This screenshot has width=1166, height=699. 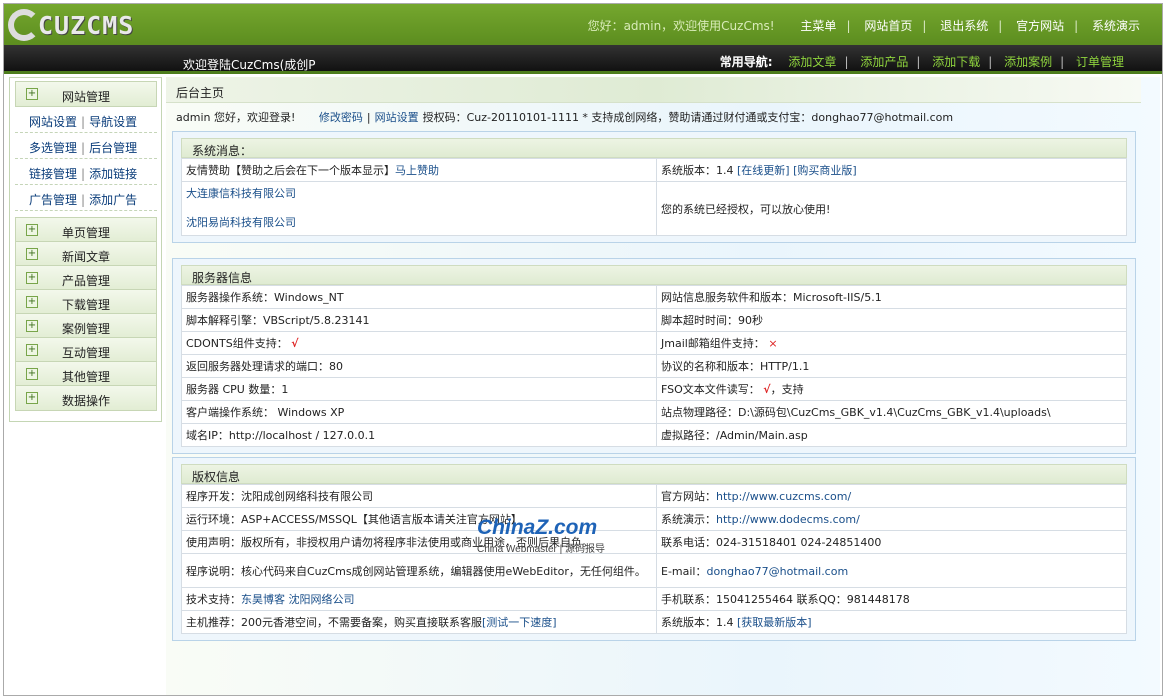 What do you see at coordinates (783, 496) in the screenshot?
I see `official-site-link: http://www.cuzcms.com/` at bounding box center [783, 496].